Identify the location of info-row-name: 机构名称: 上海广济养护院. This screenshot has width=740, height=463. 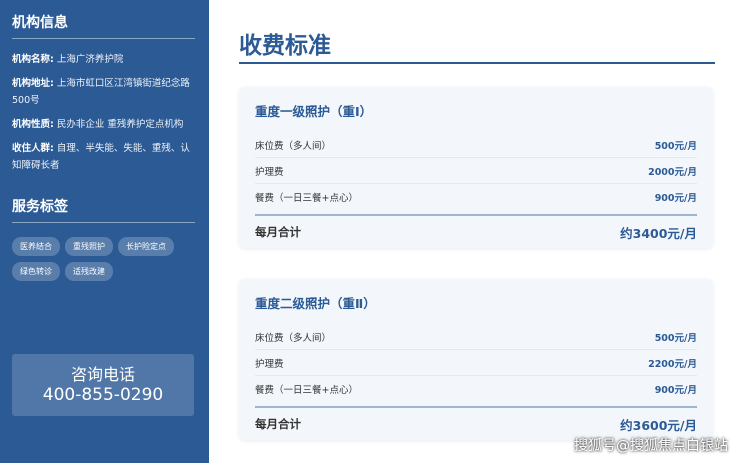
(103, 59).